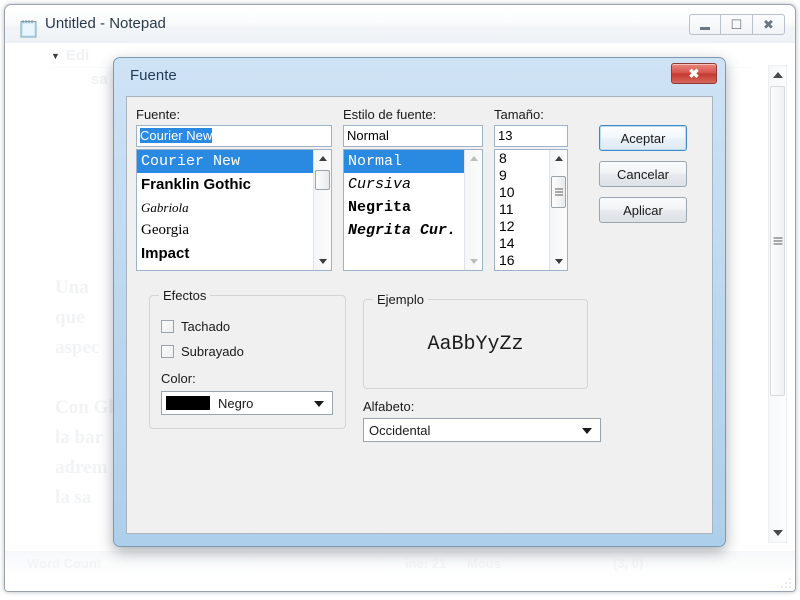 The image size is (800, 600). What do you see at coordinates (153, 75) in the screenshot?
I see `dialog-title: Fuente` at bounding box center [153, 75].